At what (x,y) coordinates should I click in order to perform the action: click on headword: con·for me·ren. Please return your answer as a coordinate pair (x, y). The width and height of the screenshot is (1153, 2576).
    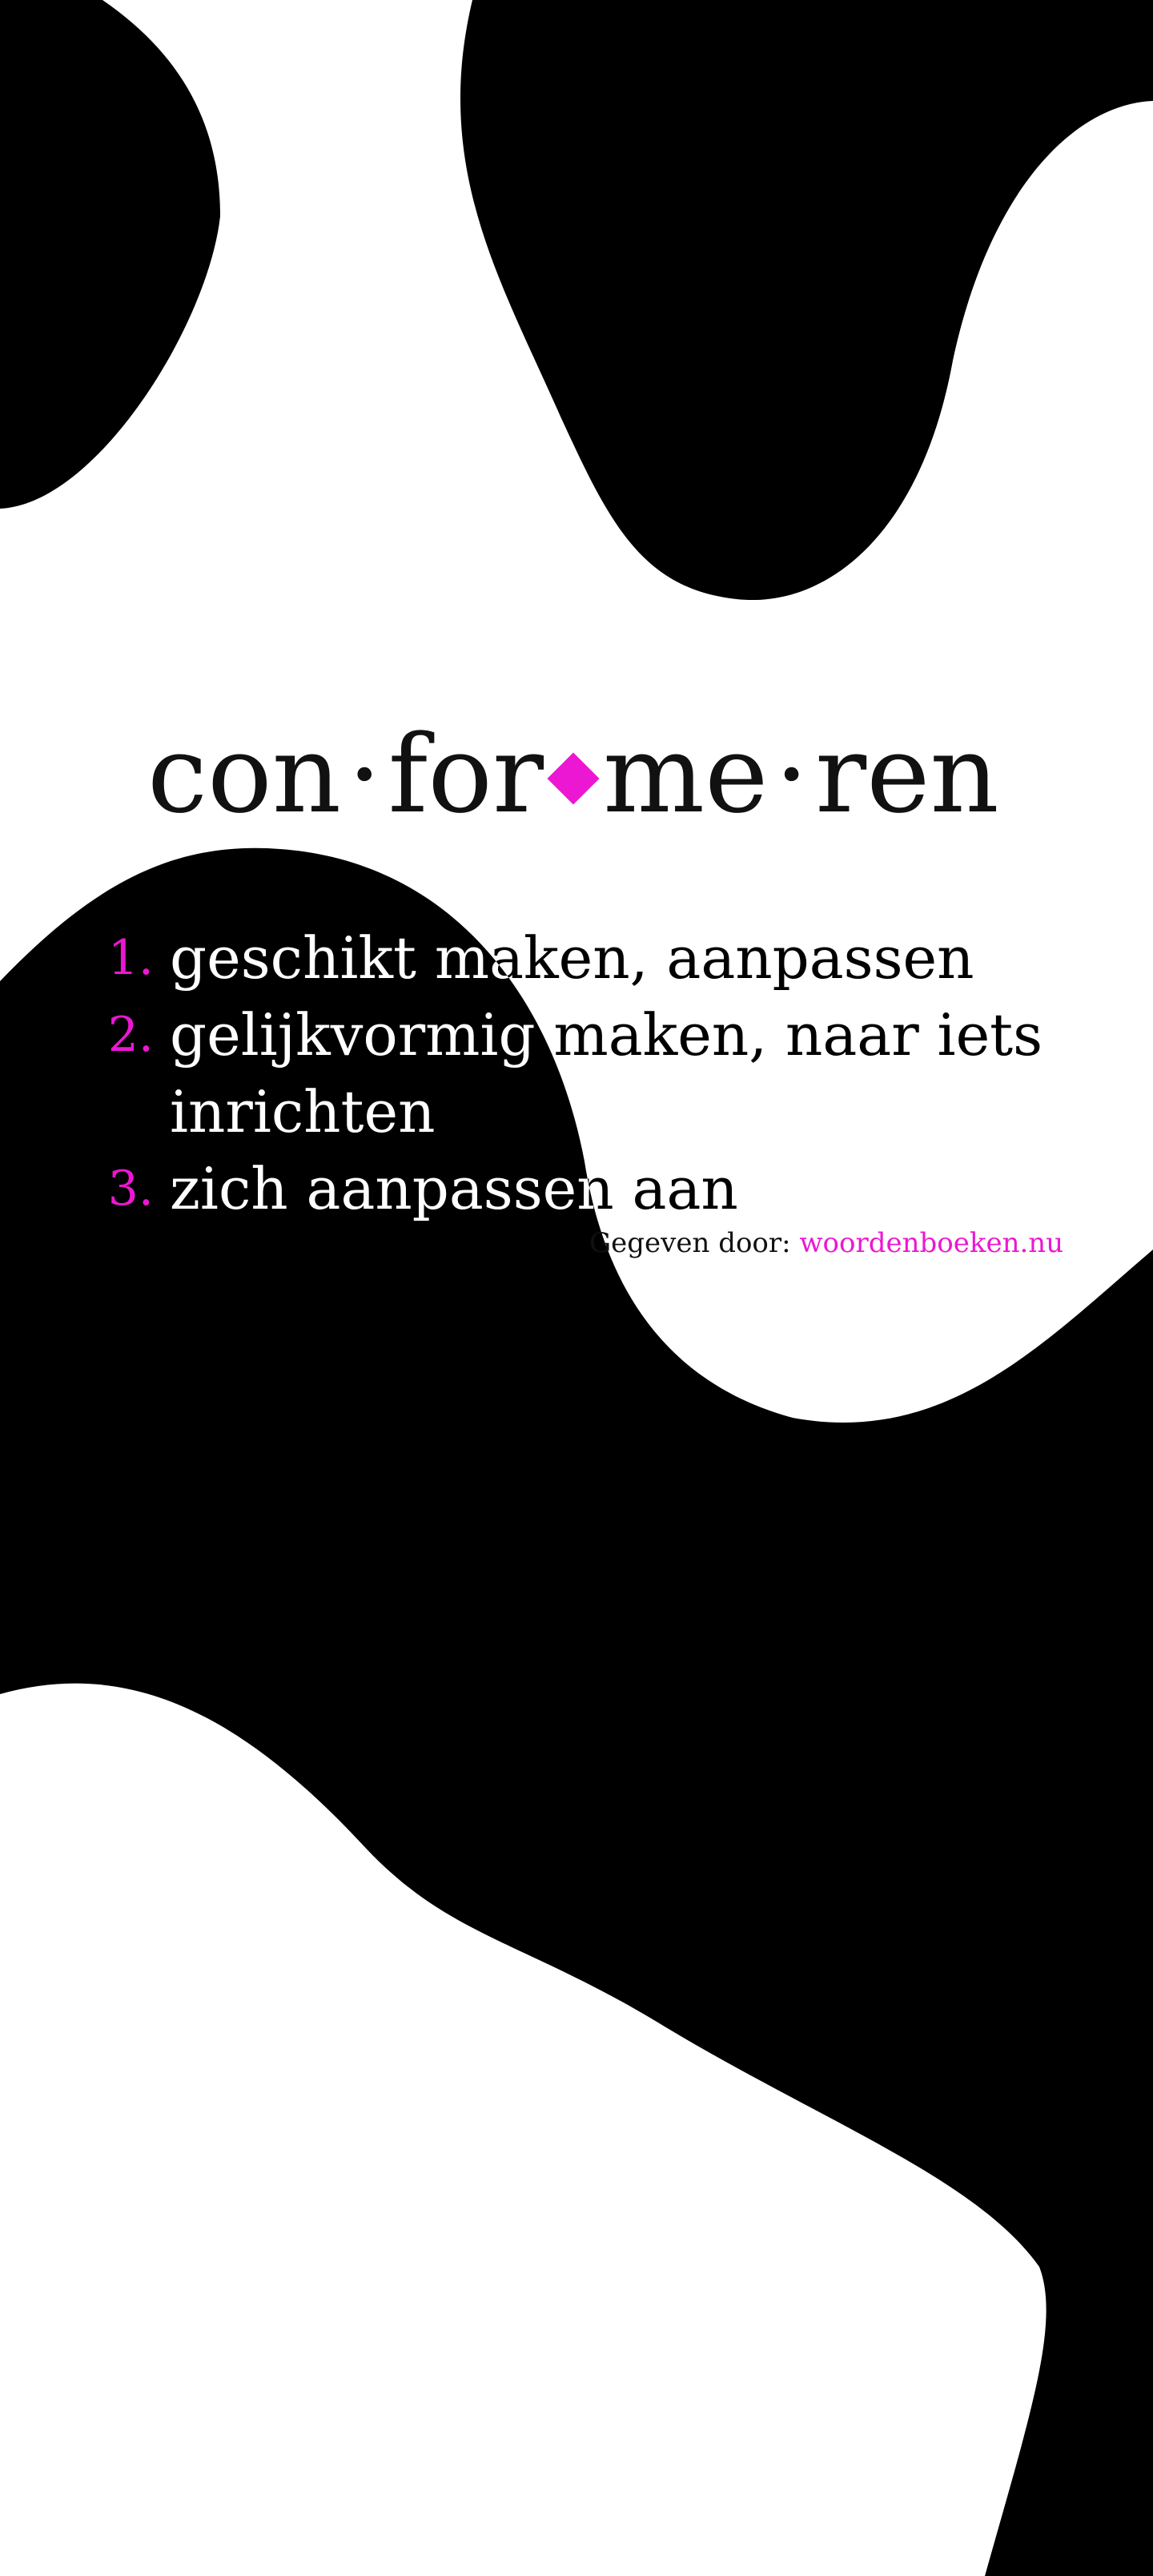
    Looking at the image, I should click on (573, 775).